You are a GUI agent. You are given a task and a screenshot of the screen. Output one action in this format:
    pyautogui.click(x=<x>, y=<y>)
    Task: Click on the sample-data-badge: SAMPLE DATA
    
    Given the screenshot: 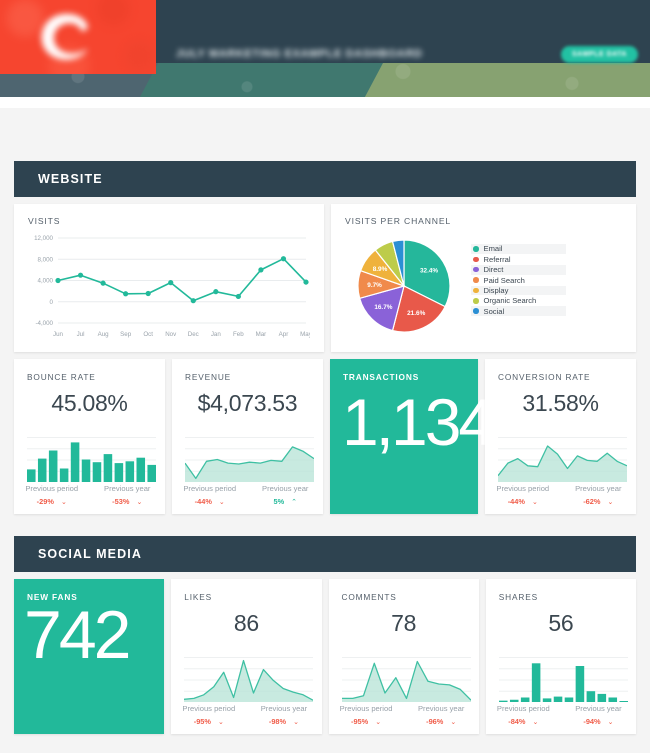 What is the action you would take?
    pyautogui.click(x=599, y=54)
    